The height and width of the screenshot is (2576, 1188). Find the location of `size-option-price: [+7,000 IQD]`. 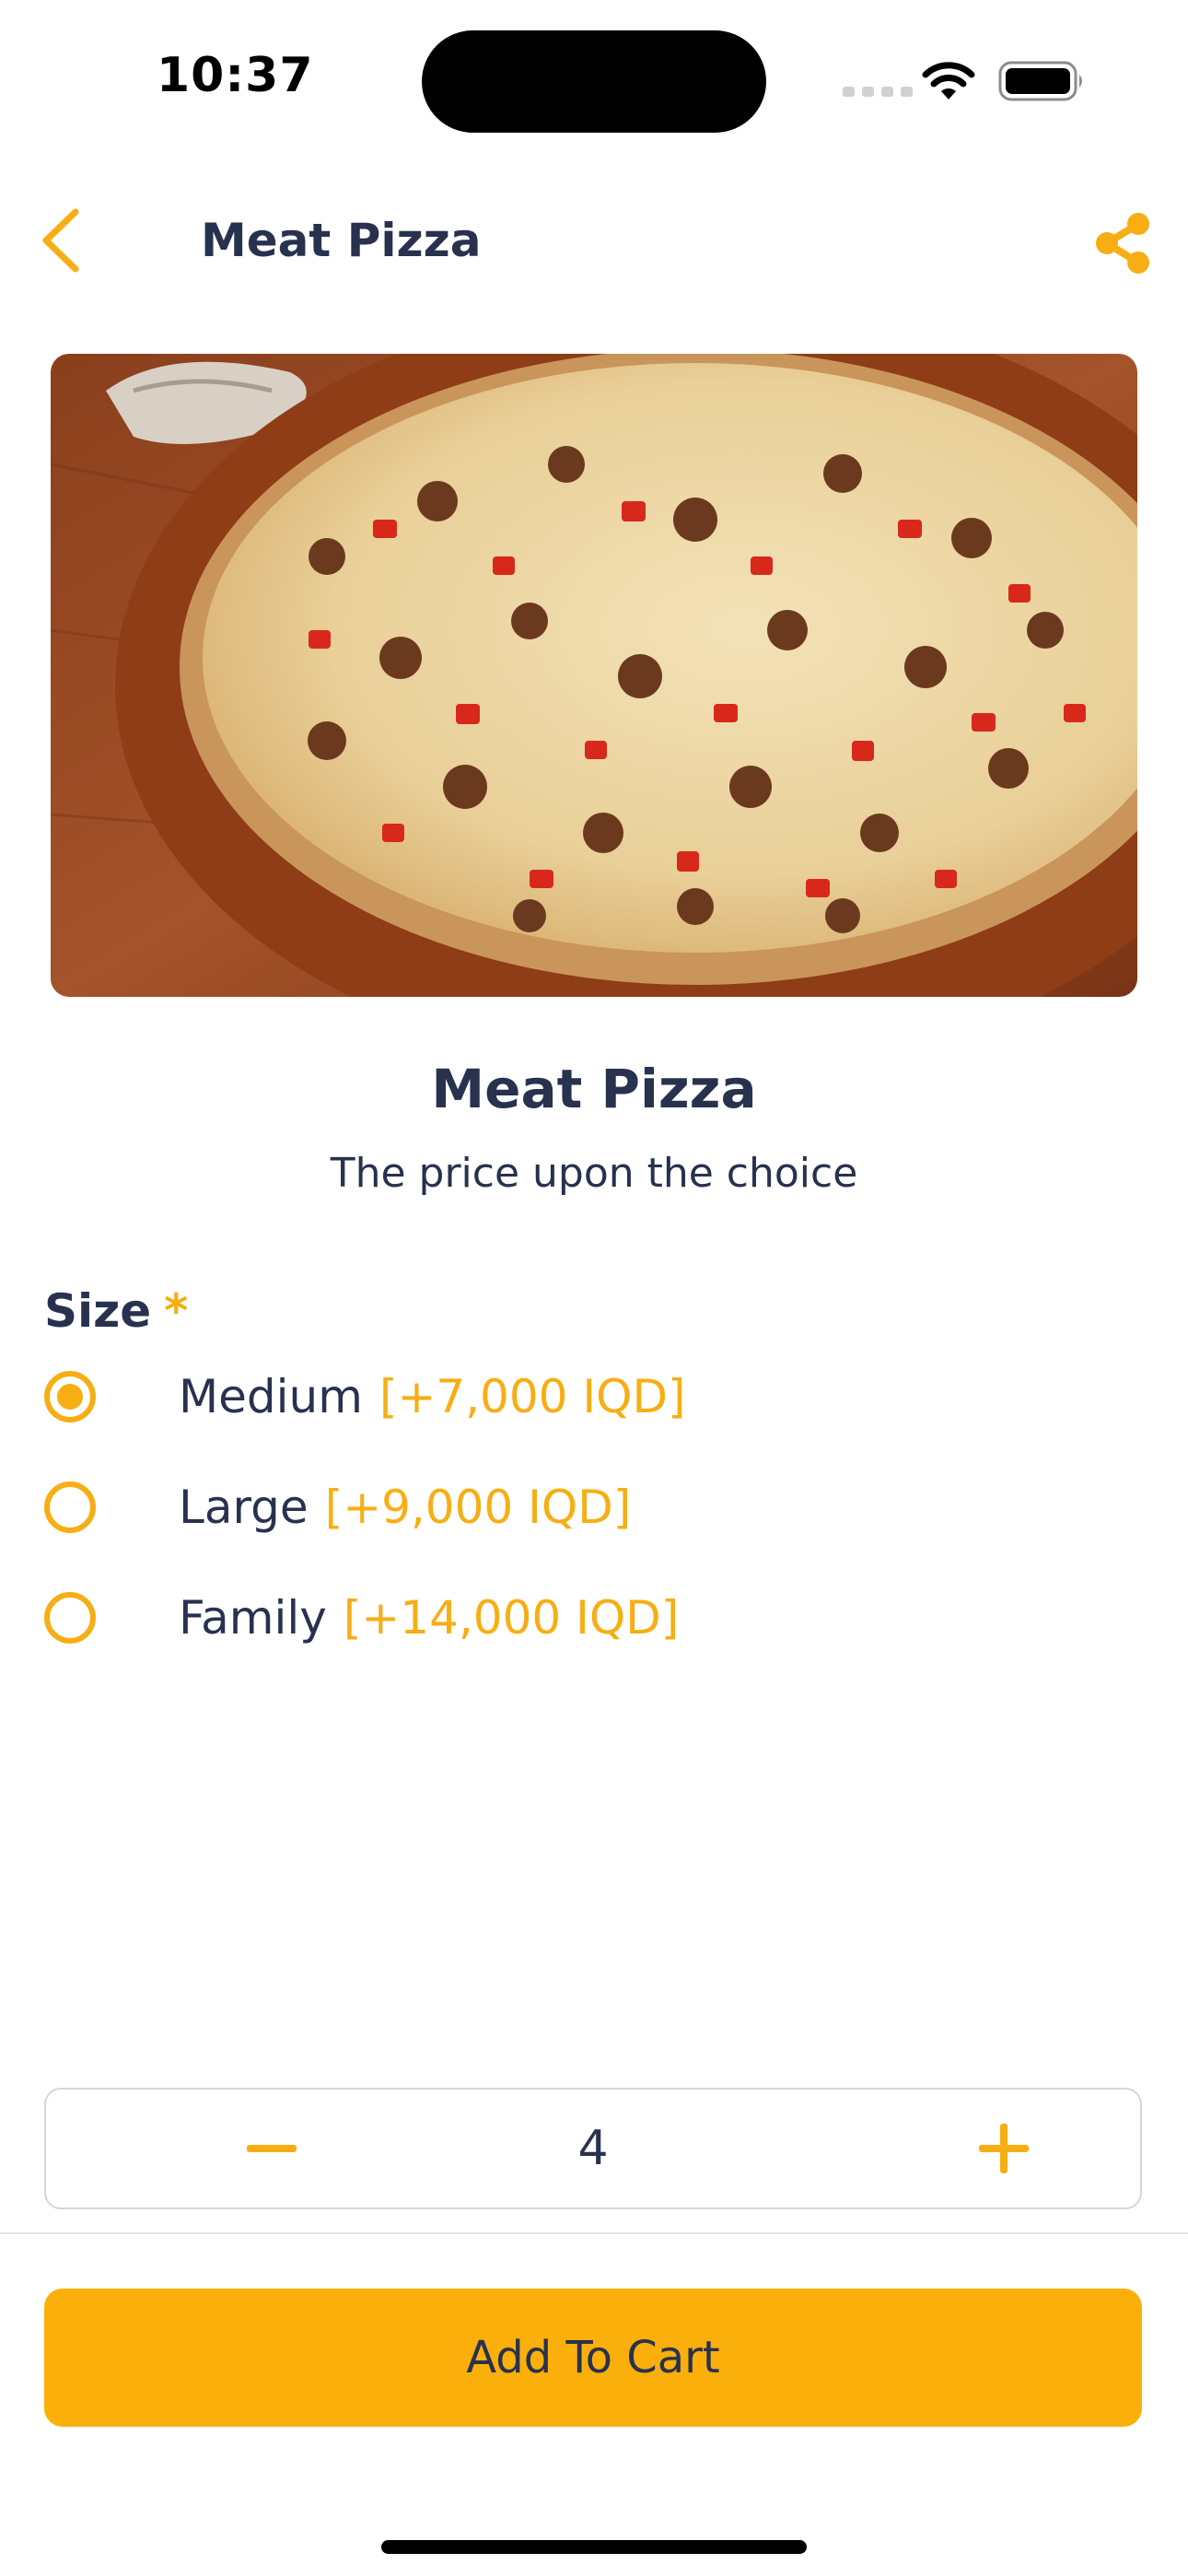

size-option-price: [+7,000 IQD] is located at coordinates (532, 1396).